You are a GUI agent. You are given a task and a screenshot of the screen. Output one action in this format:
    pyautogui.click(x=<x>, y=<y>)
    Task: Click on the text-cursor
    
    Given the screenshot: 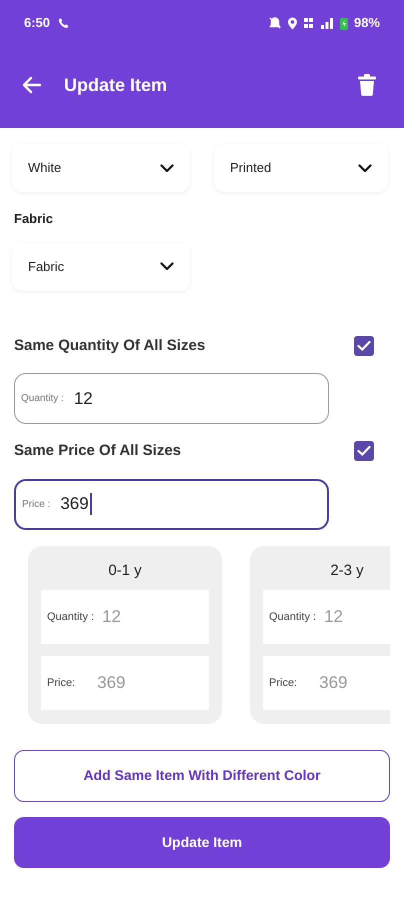 What is the action you would take?
    pyautogui.click(x=91, y=504)
    